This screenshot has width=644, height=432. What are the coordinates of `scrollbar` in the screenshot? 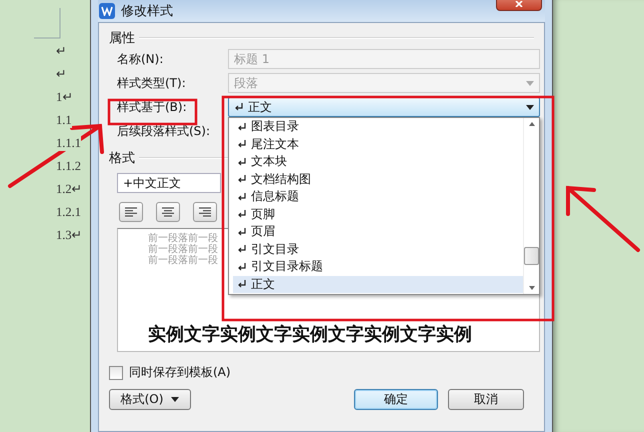 It's located at (531, 206).